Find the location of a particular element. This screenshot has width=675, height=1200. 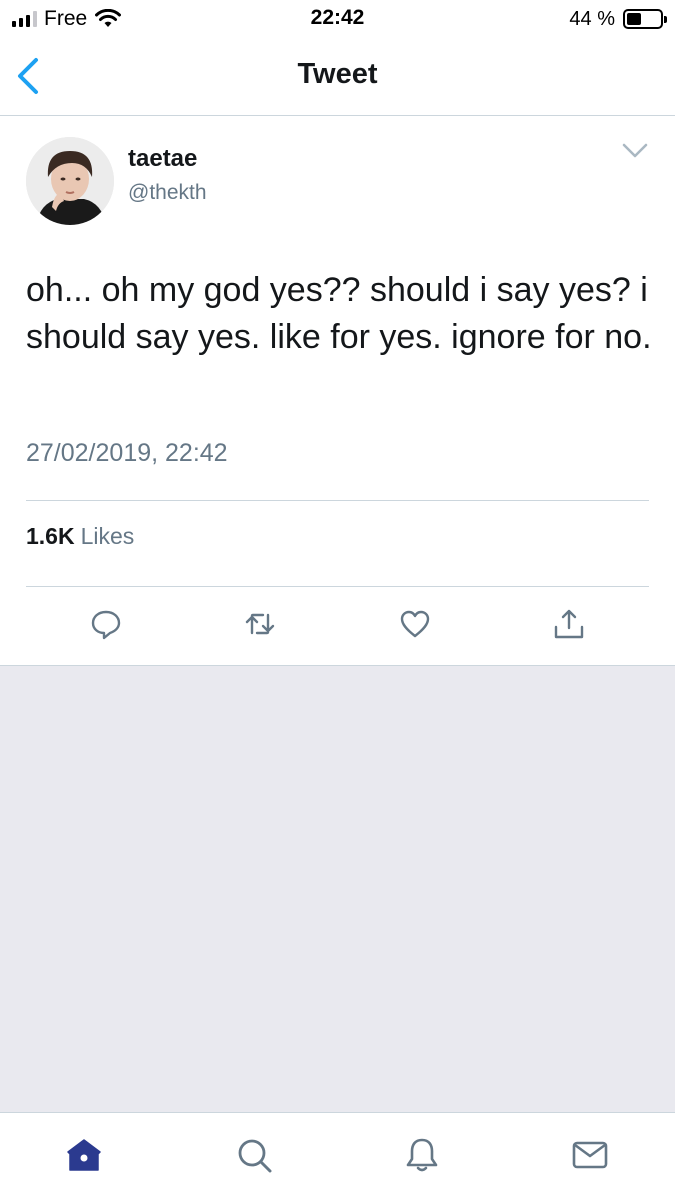

reply-icon is located at coordinates (106, 624).